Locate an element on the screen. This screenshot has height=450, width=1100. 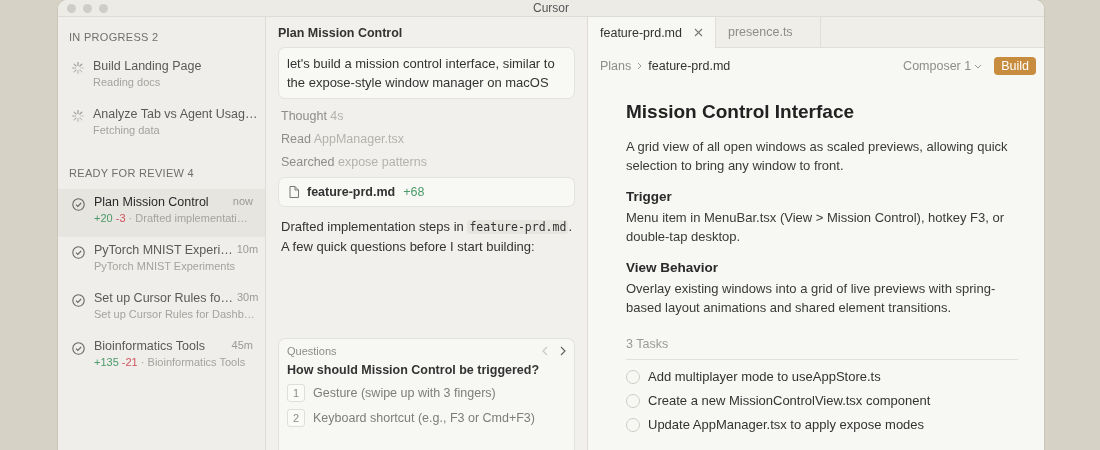
user-message: let's build a mission control interface, similar to the expose-style window manager on macOS is located at coordinates (426, 73).